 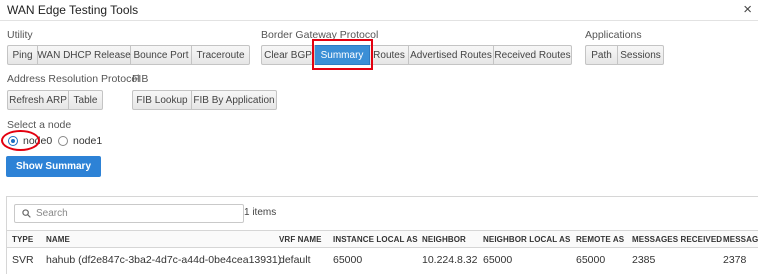 I want to click on close-icon: ×, so click(x=747, y=10).